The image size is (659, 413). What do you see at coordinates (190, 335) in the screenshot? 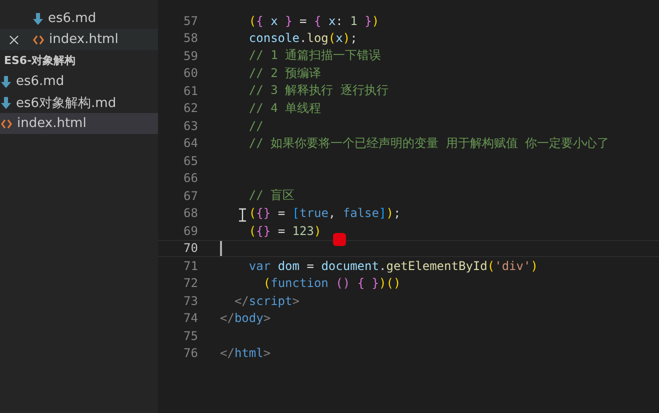
I see `line-number: 75` at bounding box center [190, 335].